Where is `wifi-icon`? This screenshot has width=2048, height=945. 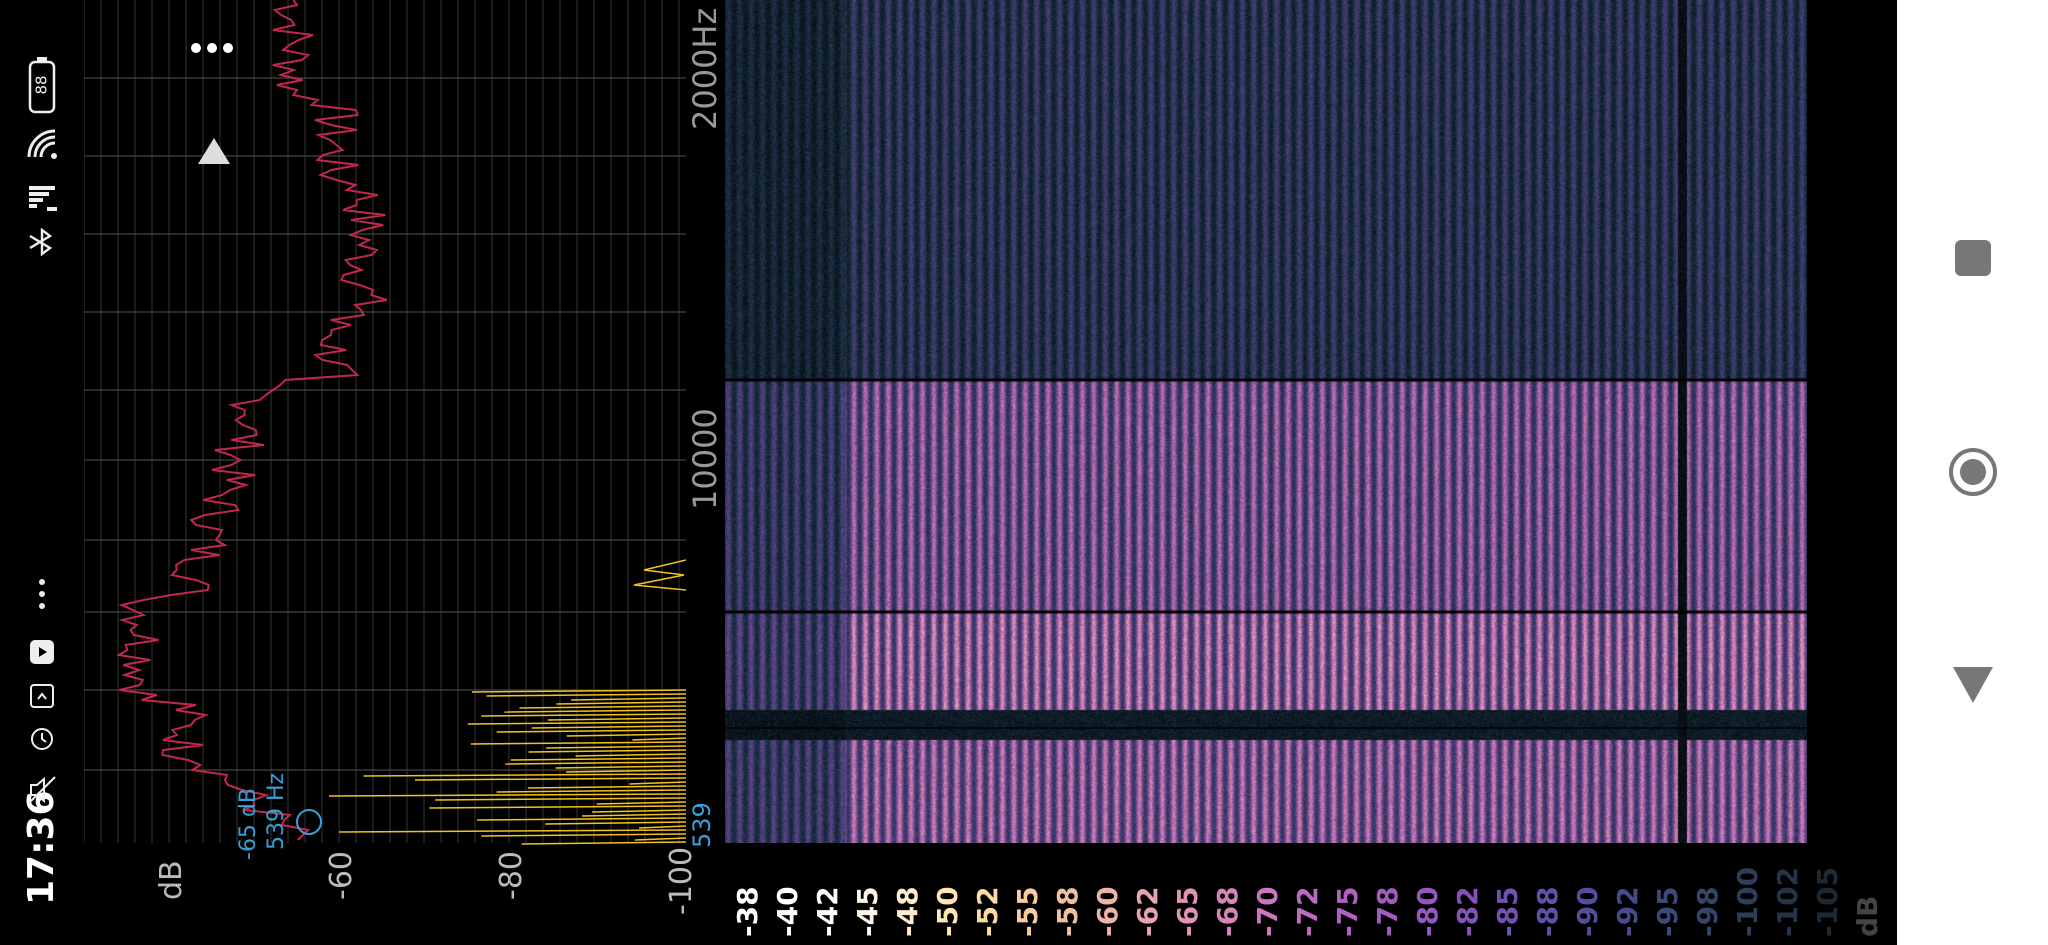
wifi-icon is located at coordinates (42, 144).